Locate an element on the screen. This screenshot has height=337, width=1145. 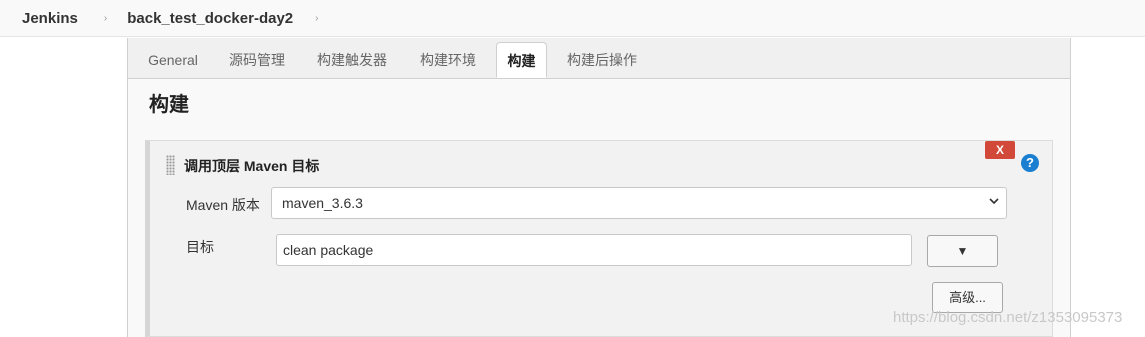
expand-textarea-button: ▼ is located at coordinates (962, 251).